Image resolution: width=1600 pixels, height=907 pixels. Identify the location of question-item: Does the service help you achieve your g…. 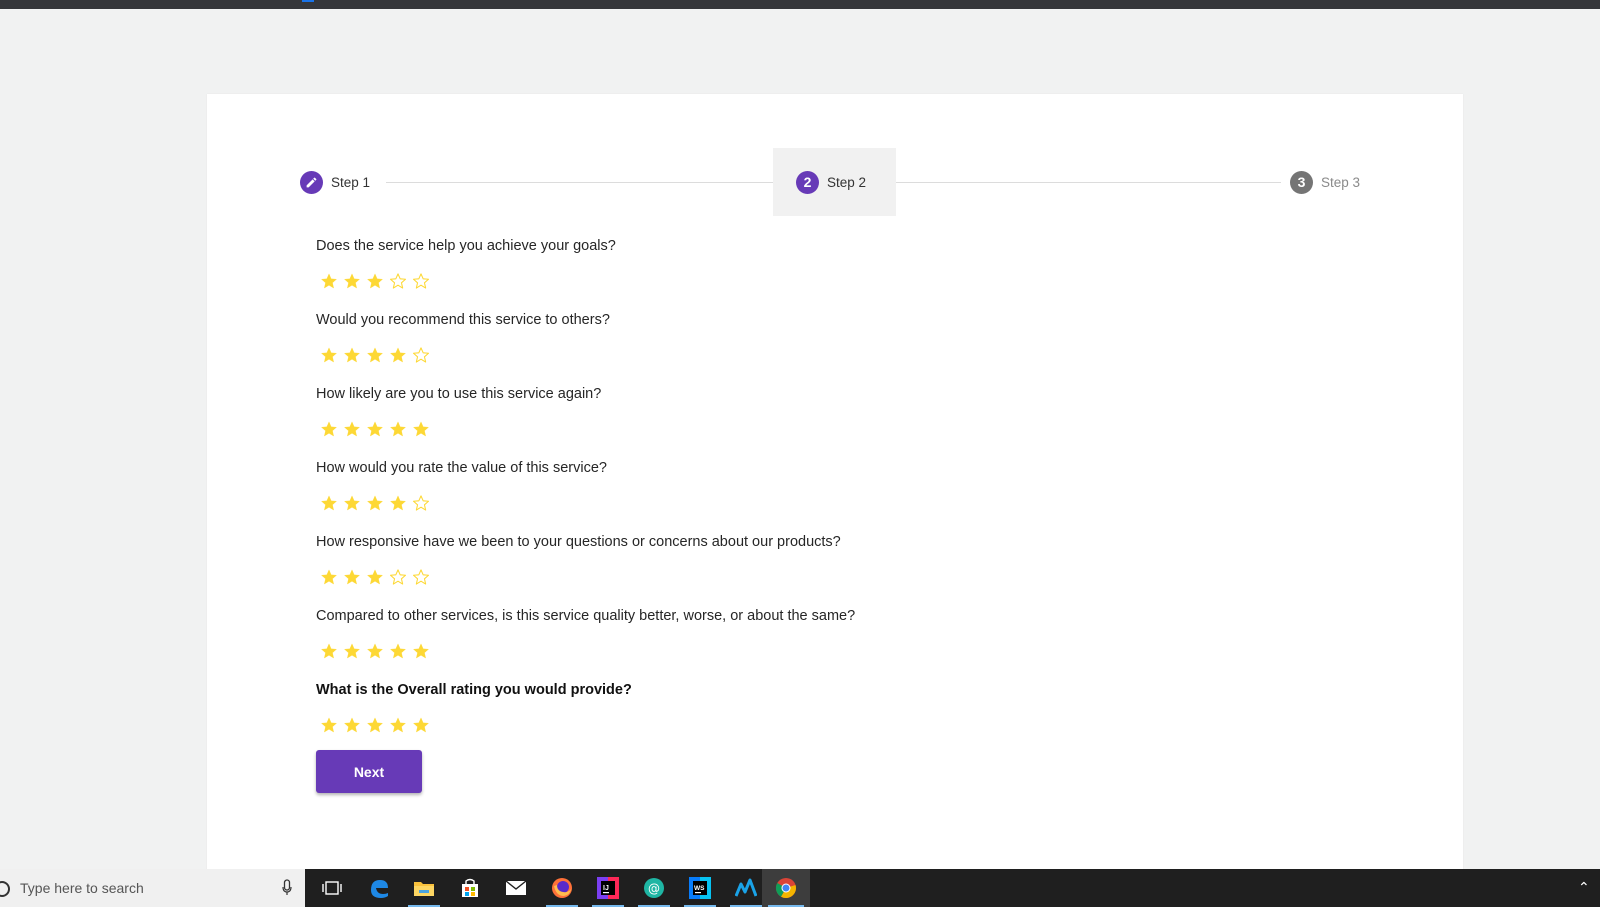
(766, 274).